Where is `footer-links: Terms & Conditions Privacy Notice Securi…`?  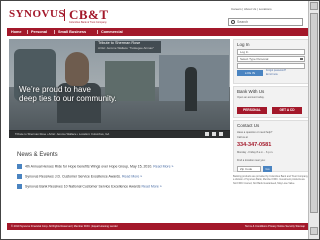 footer-links: Terms & Conditions Privacy Notice Securi… is located at coordinates (275, 226).